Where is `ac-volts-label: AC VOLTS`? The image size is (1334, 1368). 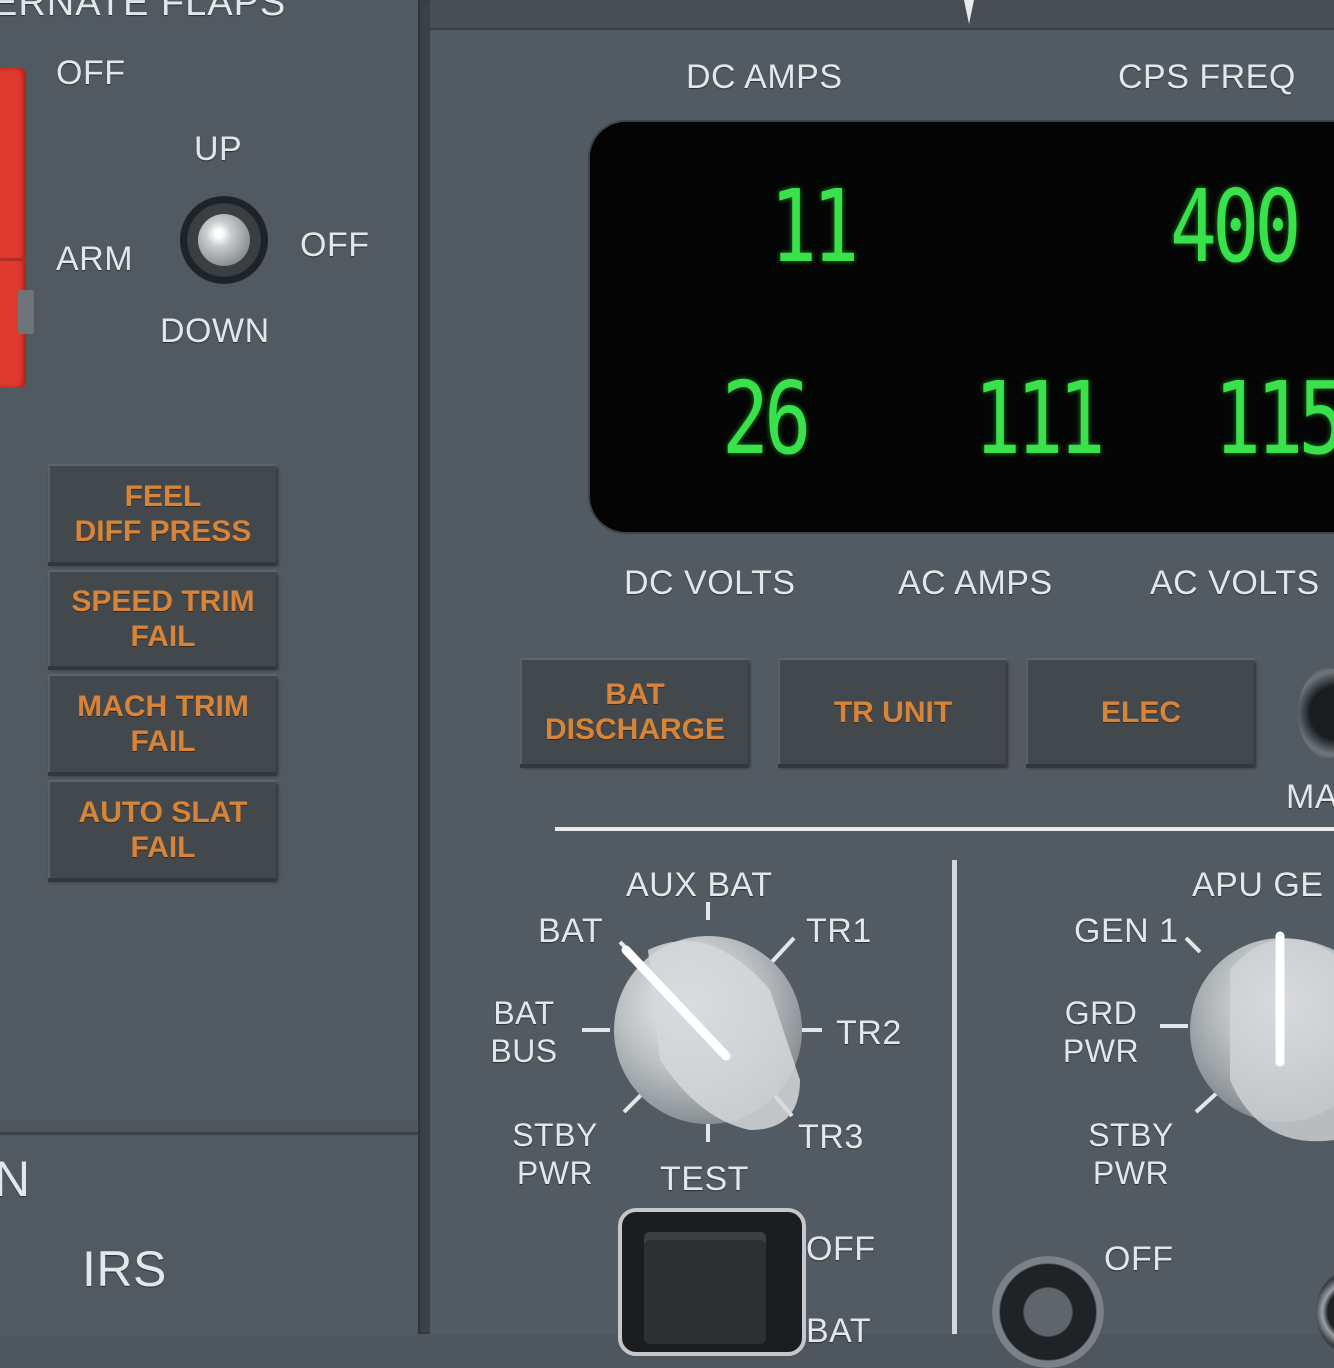
ac-volts-label: AC VOLTS is located at coordinates (1235, 583).